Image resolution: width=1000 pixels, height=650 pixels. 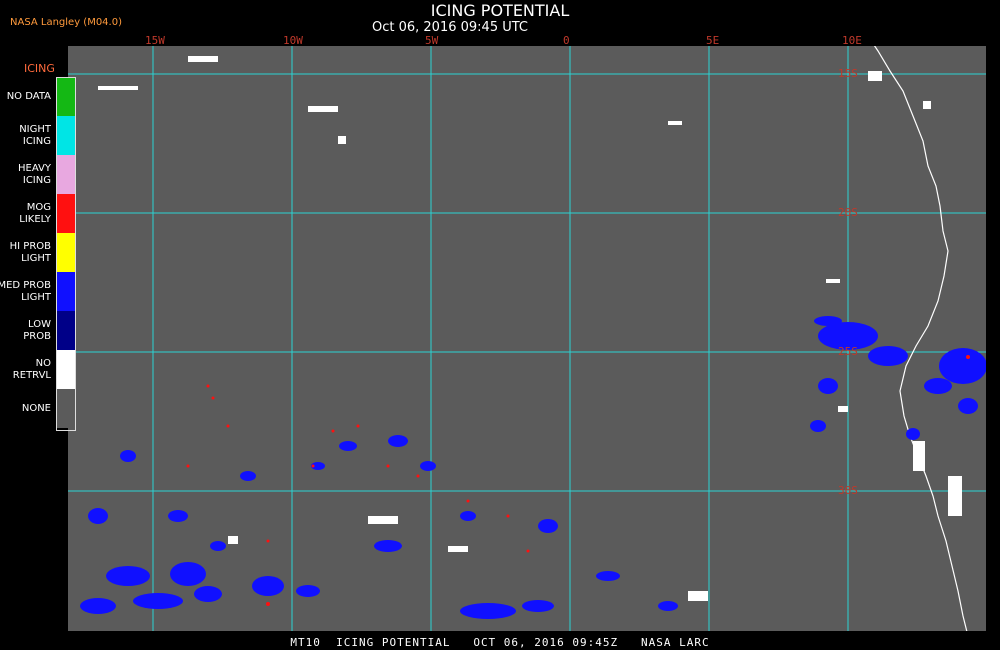 What do you see at coordinates (35, 135) in the screenshot?
I see `legend-label: NIGHT ICING` at bounding box center [35, 135].